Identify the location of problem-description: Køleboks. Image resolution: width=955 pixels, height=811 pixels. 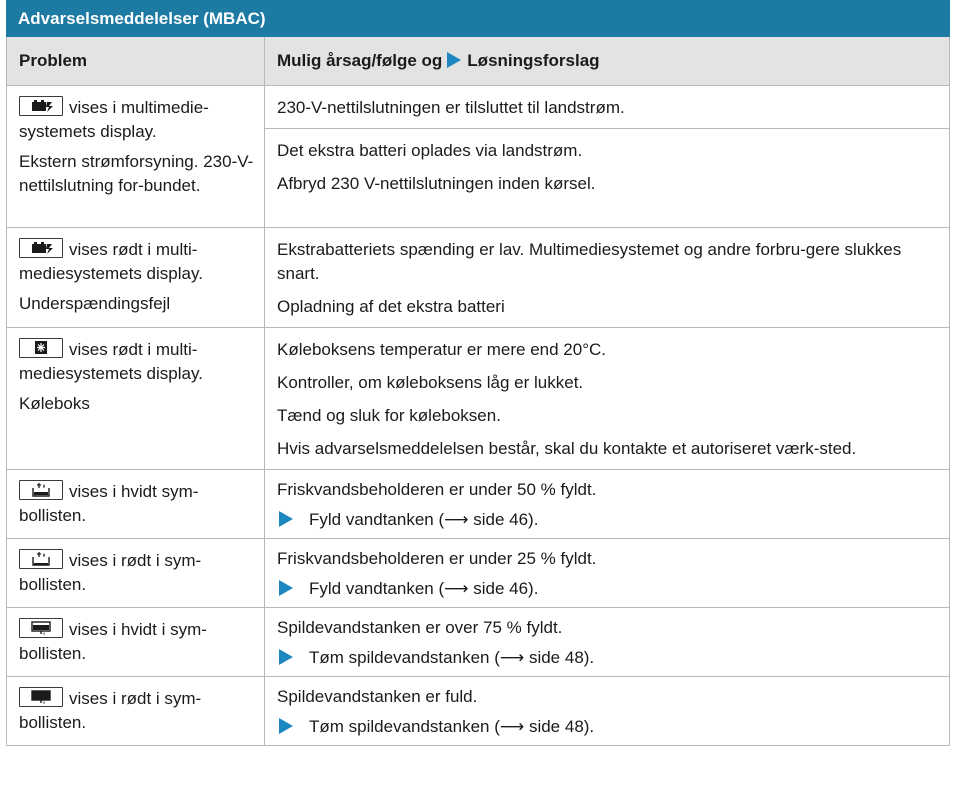
(54, 403).